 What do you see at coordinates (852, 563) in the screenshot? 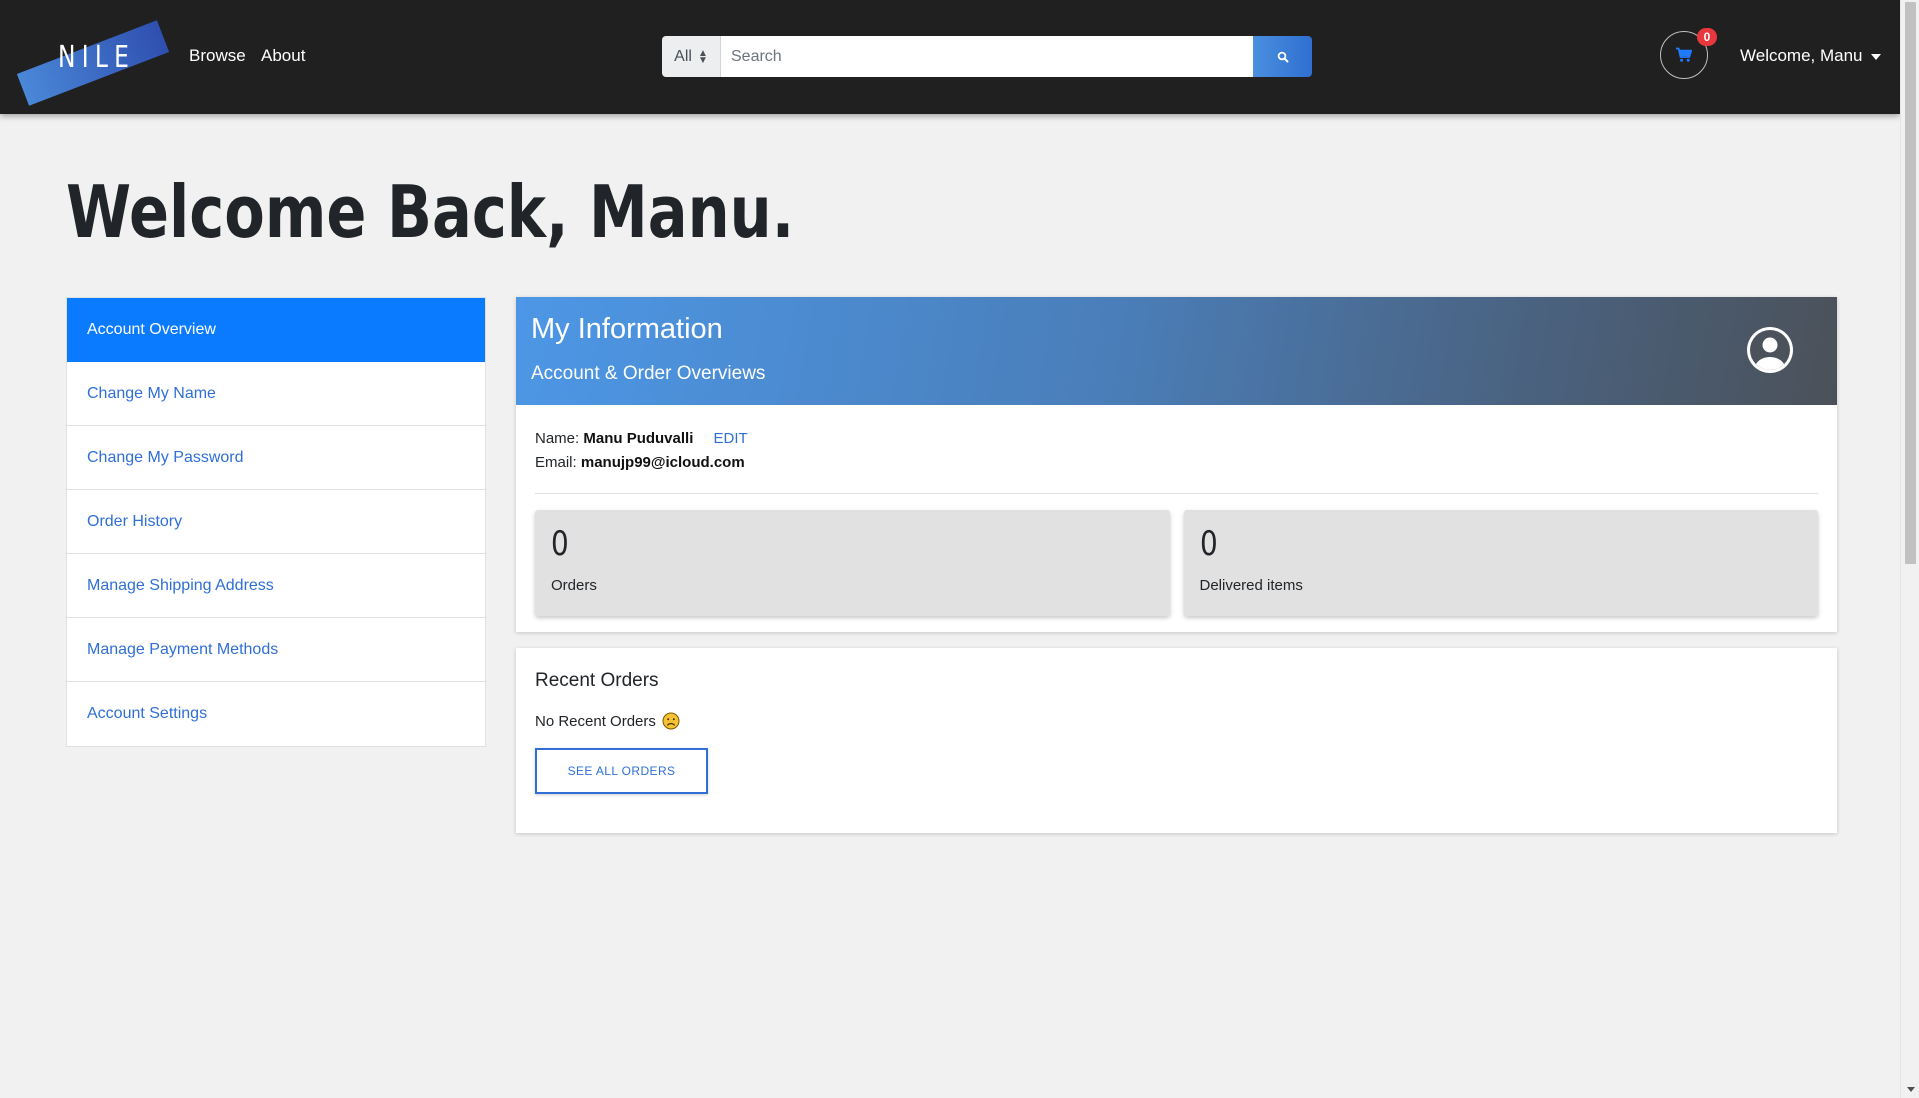
I see `orders-stat-box: 0 Orders` at bounding box center [852, 563].